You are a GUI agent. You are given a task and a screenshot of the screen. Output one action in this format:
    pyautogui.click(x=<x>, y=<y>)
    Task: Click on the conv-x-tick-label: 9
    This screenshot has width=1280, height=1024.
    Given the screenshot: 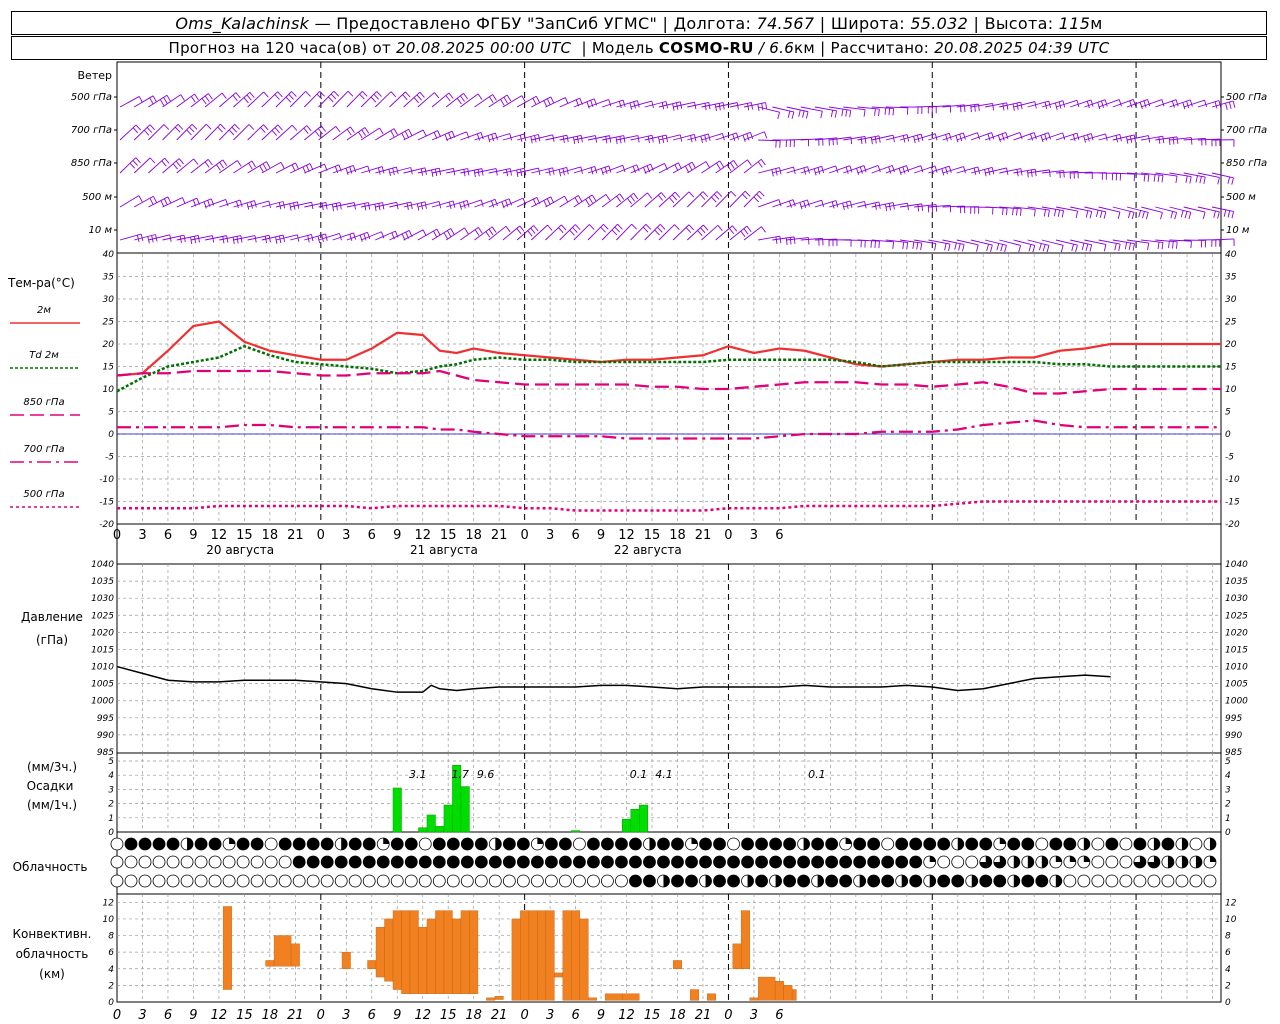 What is the action you would take?
    pyautogui.click(x=397, y=1015)
    